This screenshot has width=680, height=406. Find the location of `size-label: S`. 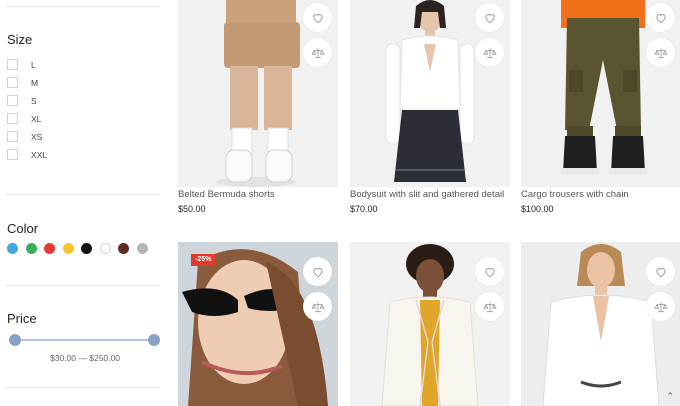

size-label: S is located at coordinates (34, 100).